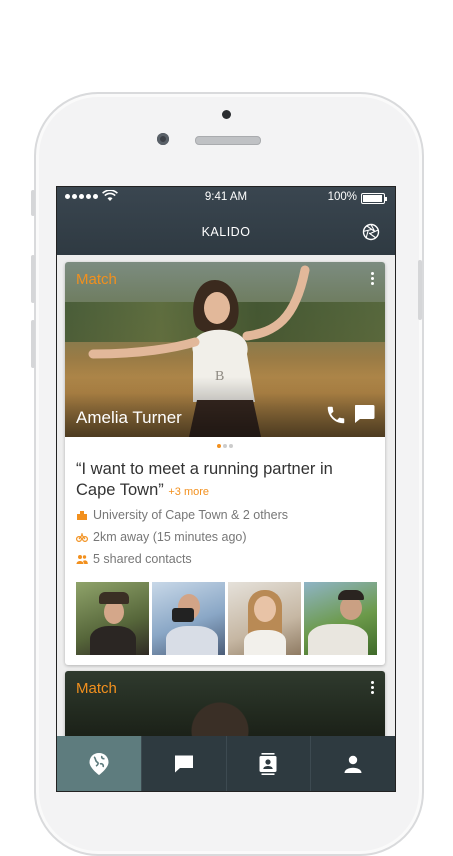  I want to click on volume-up-button, so click(33, 279).